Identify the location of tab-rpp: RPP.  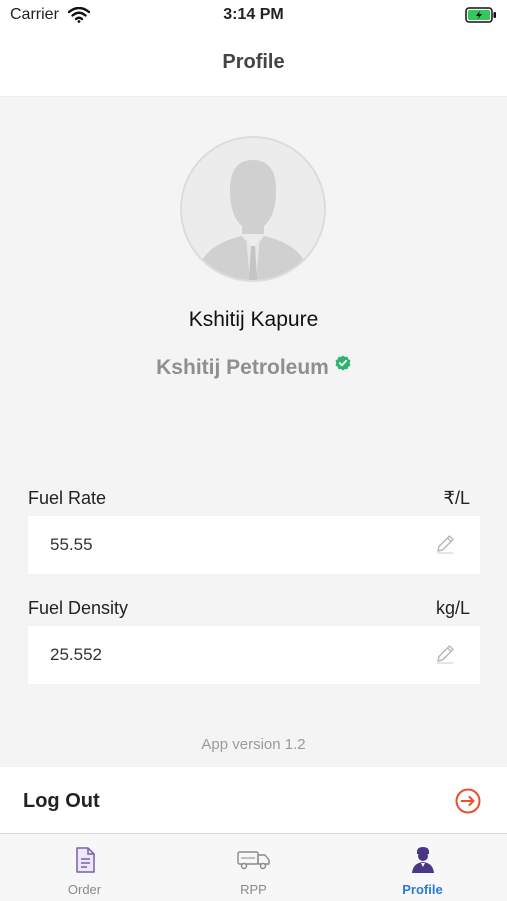
(253, 867).